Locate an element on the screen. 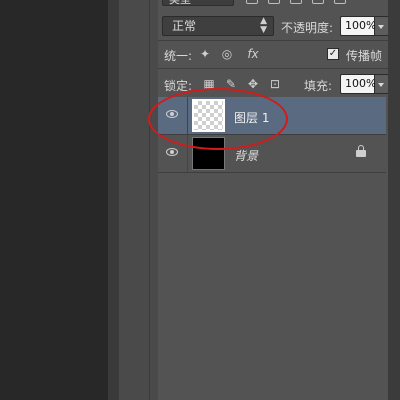  fill-label: 填充: is located at coordinates (318, 86).